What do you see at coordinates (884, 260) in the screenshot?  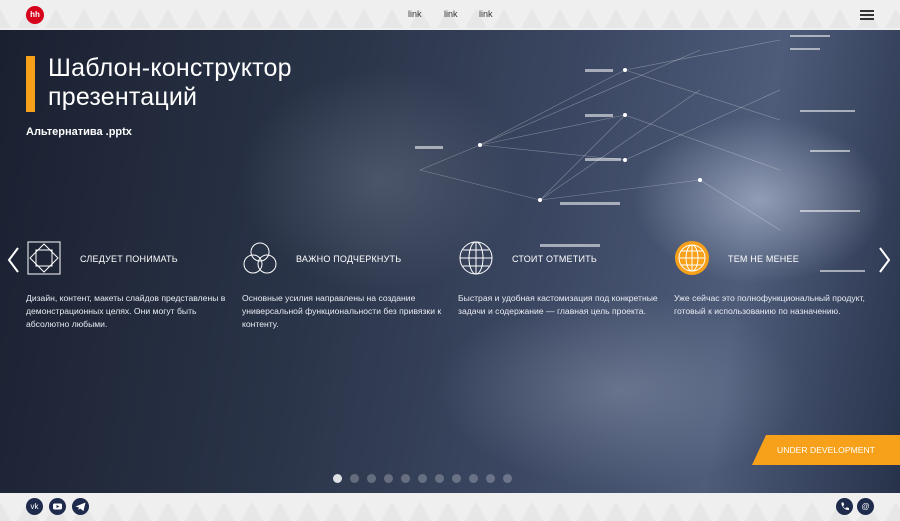 I see `next-slide-arrow-icon` at bounding box center [884, 260].